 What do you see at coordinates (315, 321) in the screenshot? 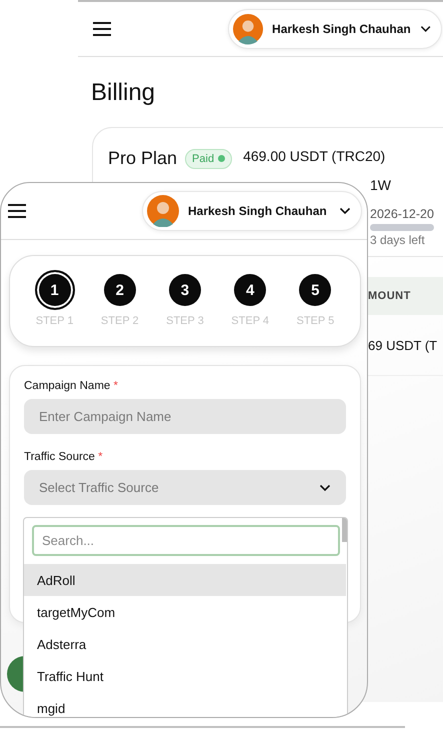
I see `step-label: STEP 5` at bounding box center [315, 321].